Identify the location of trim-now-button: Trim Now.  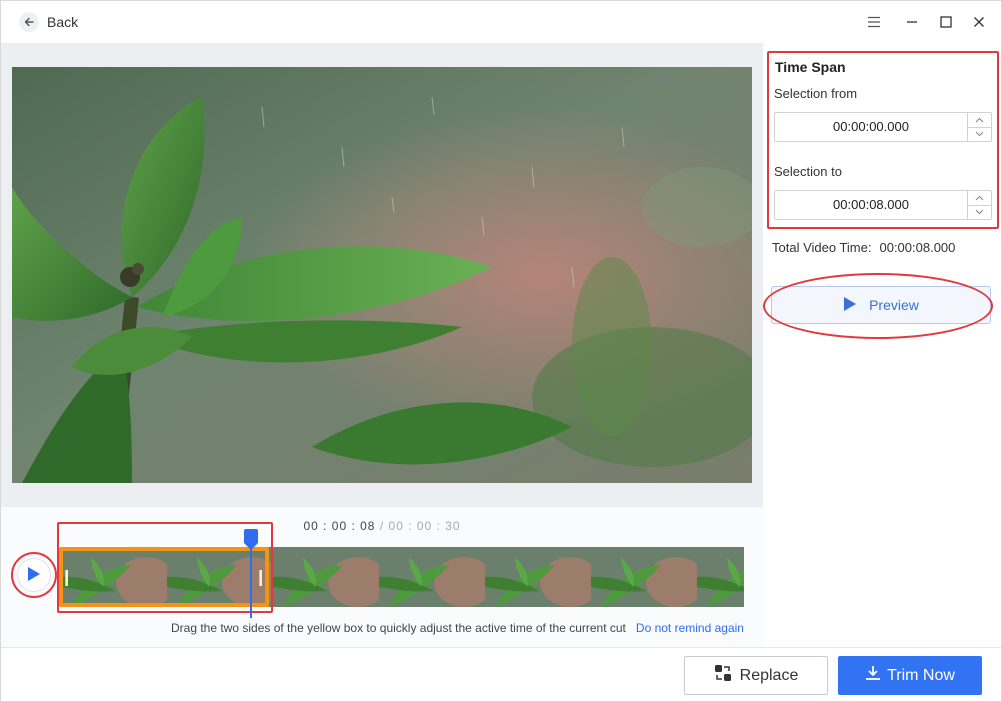
(910, 675).